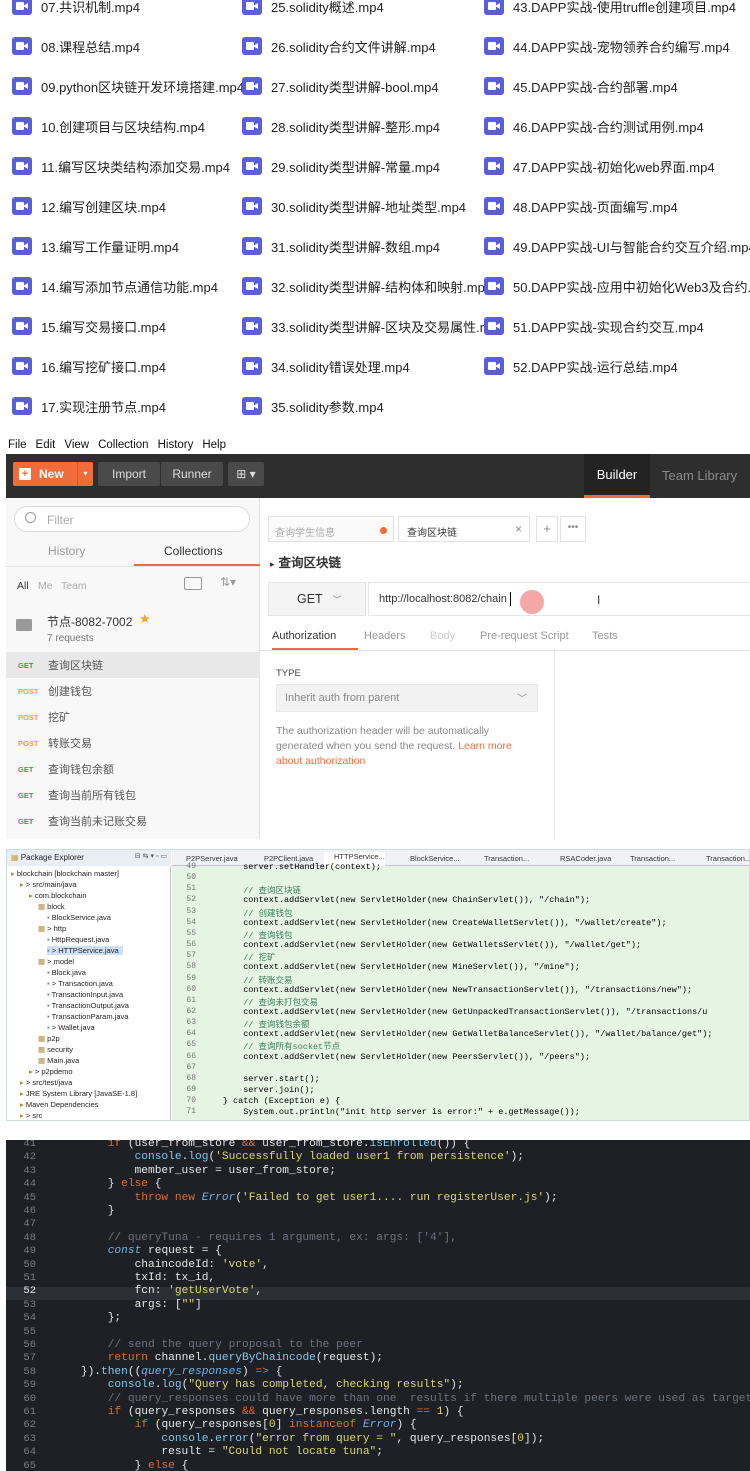 Image resolution: width=750 pixels, height=1471 pixels. I want to click on filter-input: Filter, so click(132, 519).